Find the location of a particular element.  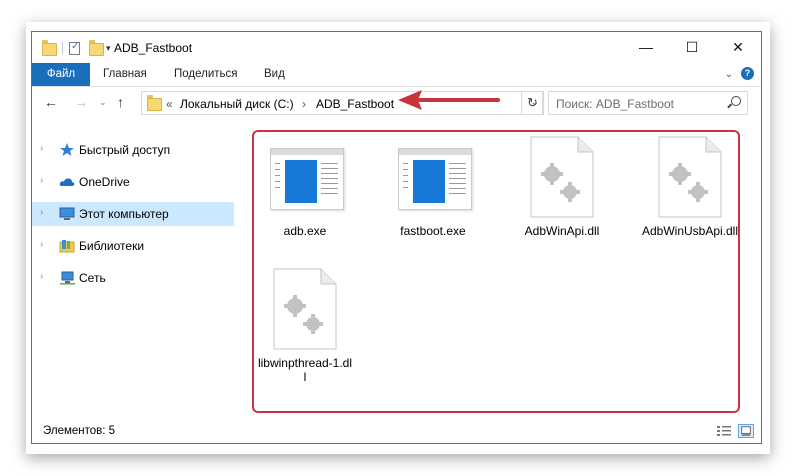

details-view-icon is located at coordinates (724, 431).